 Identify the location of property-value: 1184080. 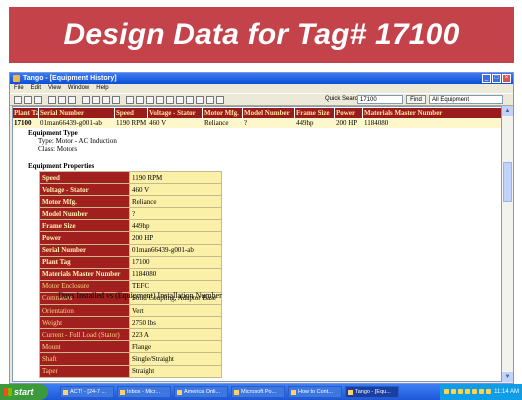
(175, 274).